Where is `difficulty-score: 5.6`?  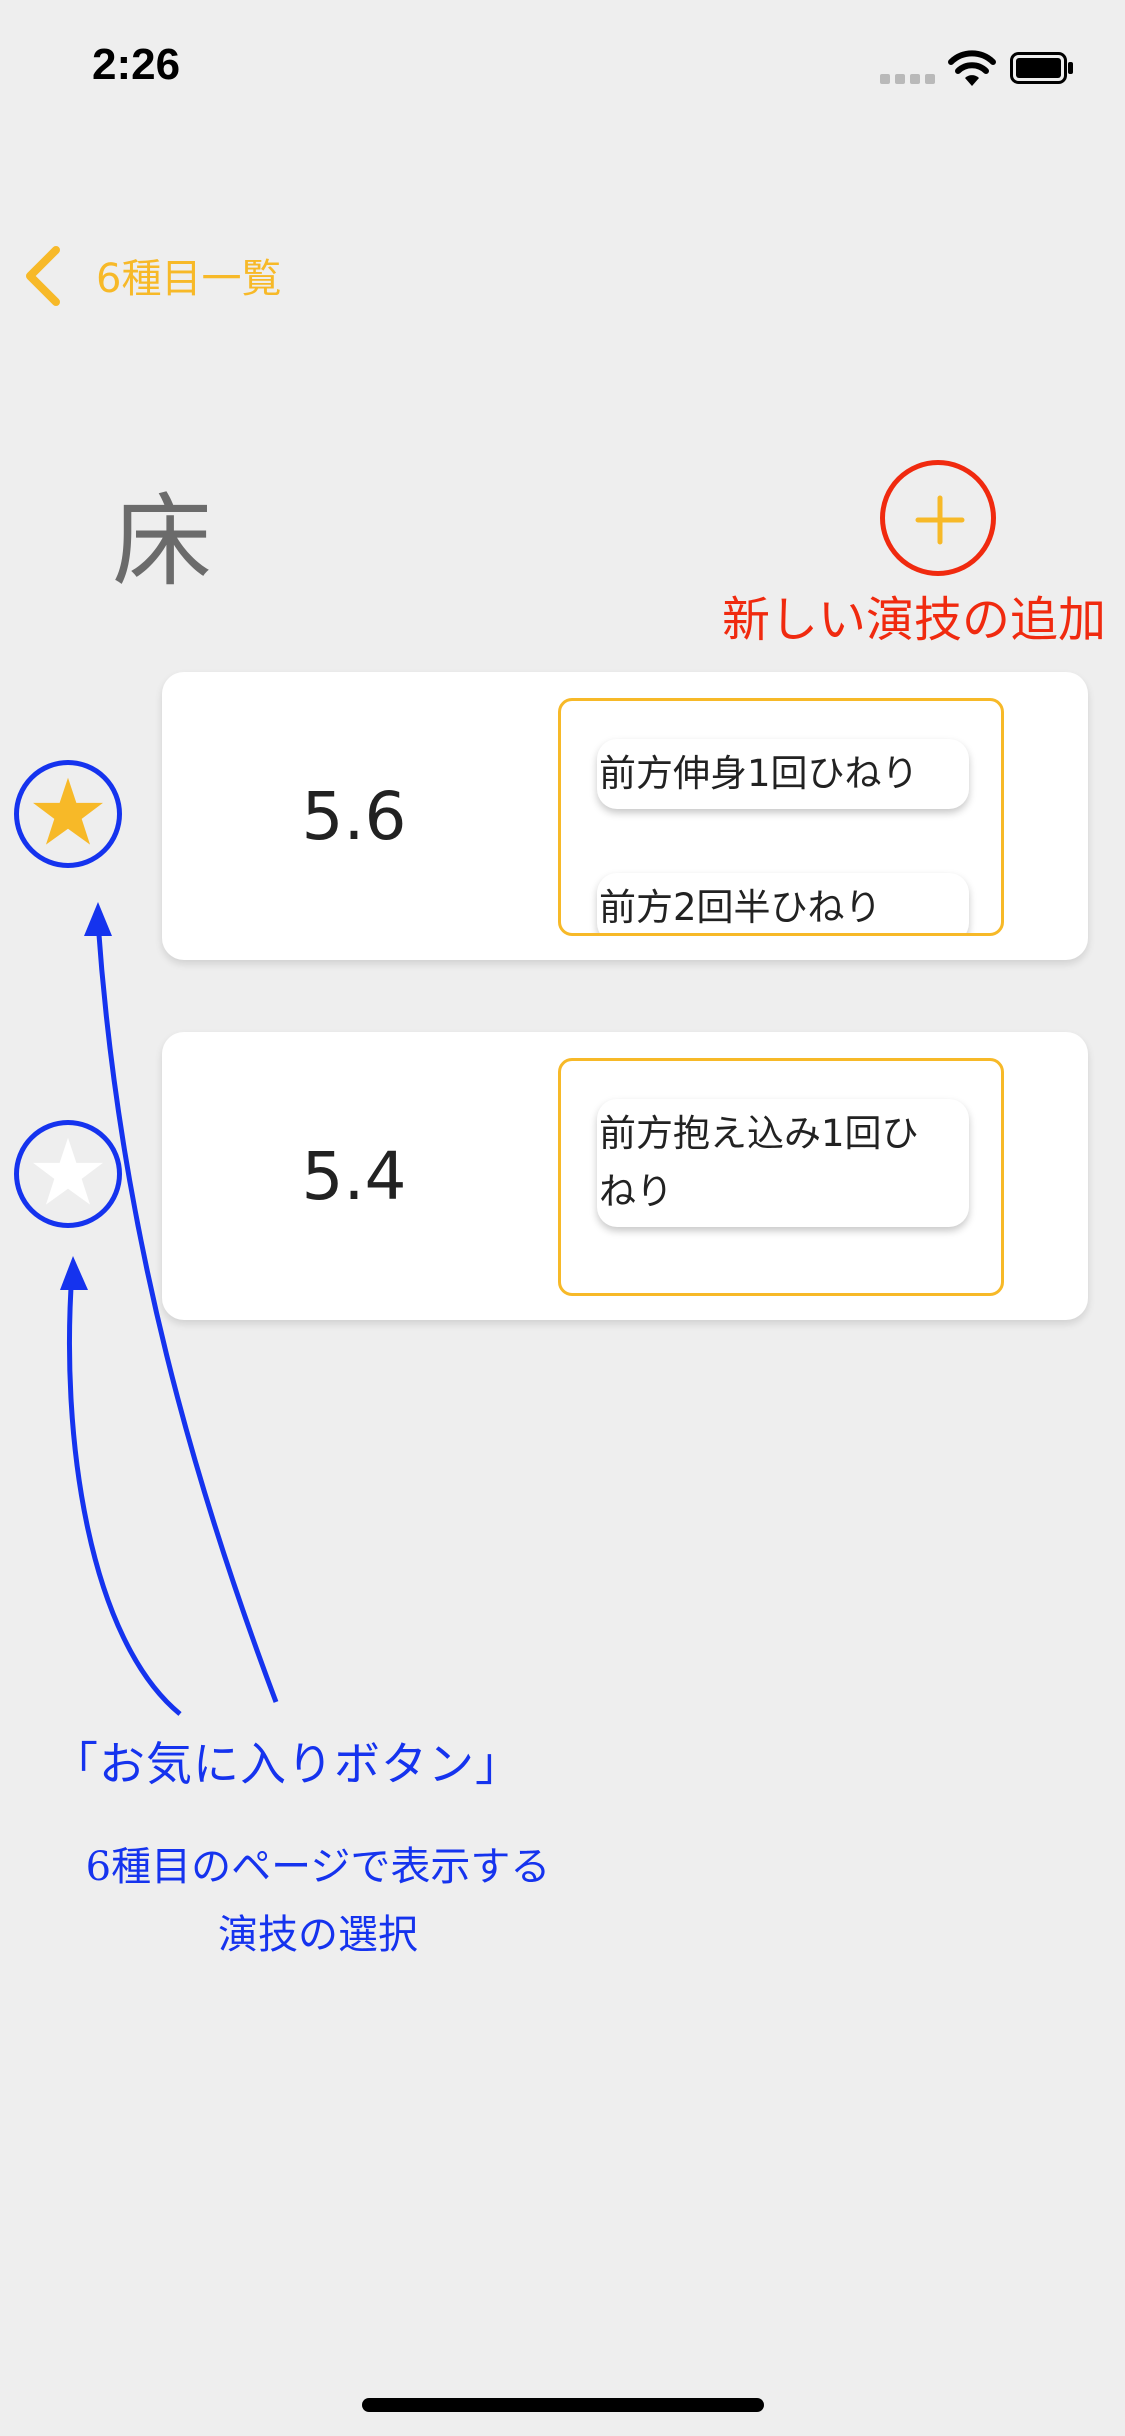
difficulty-score: 5.6 is located at coordinates (354, 816).